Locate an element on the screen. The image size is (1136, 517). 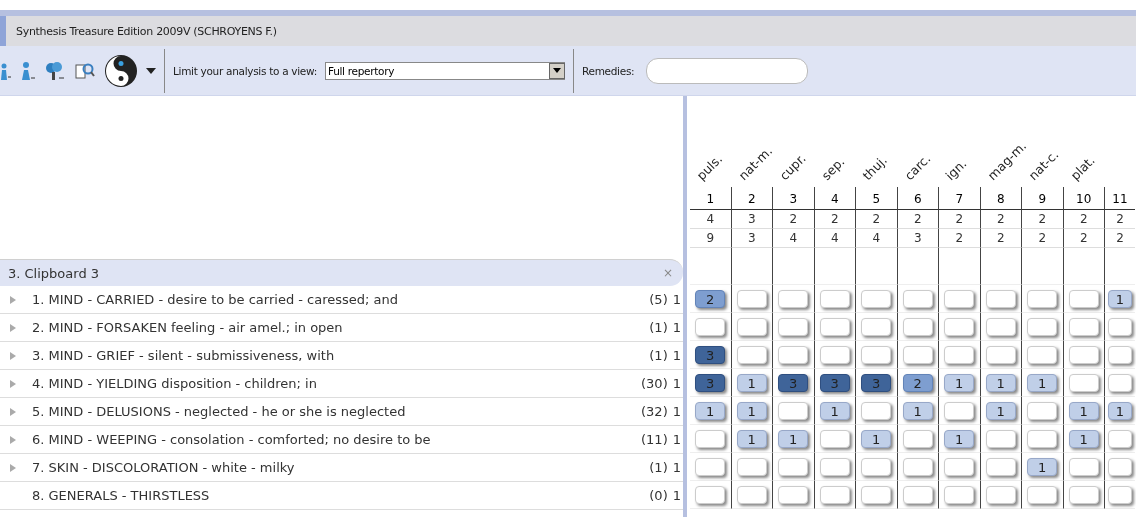
view-dropdown: Full repertory is located at coordinates (444, 70).